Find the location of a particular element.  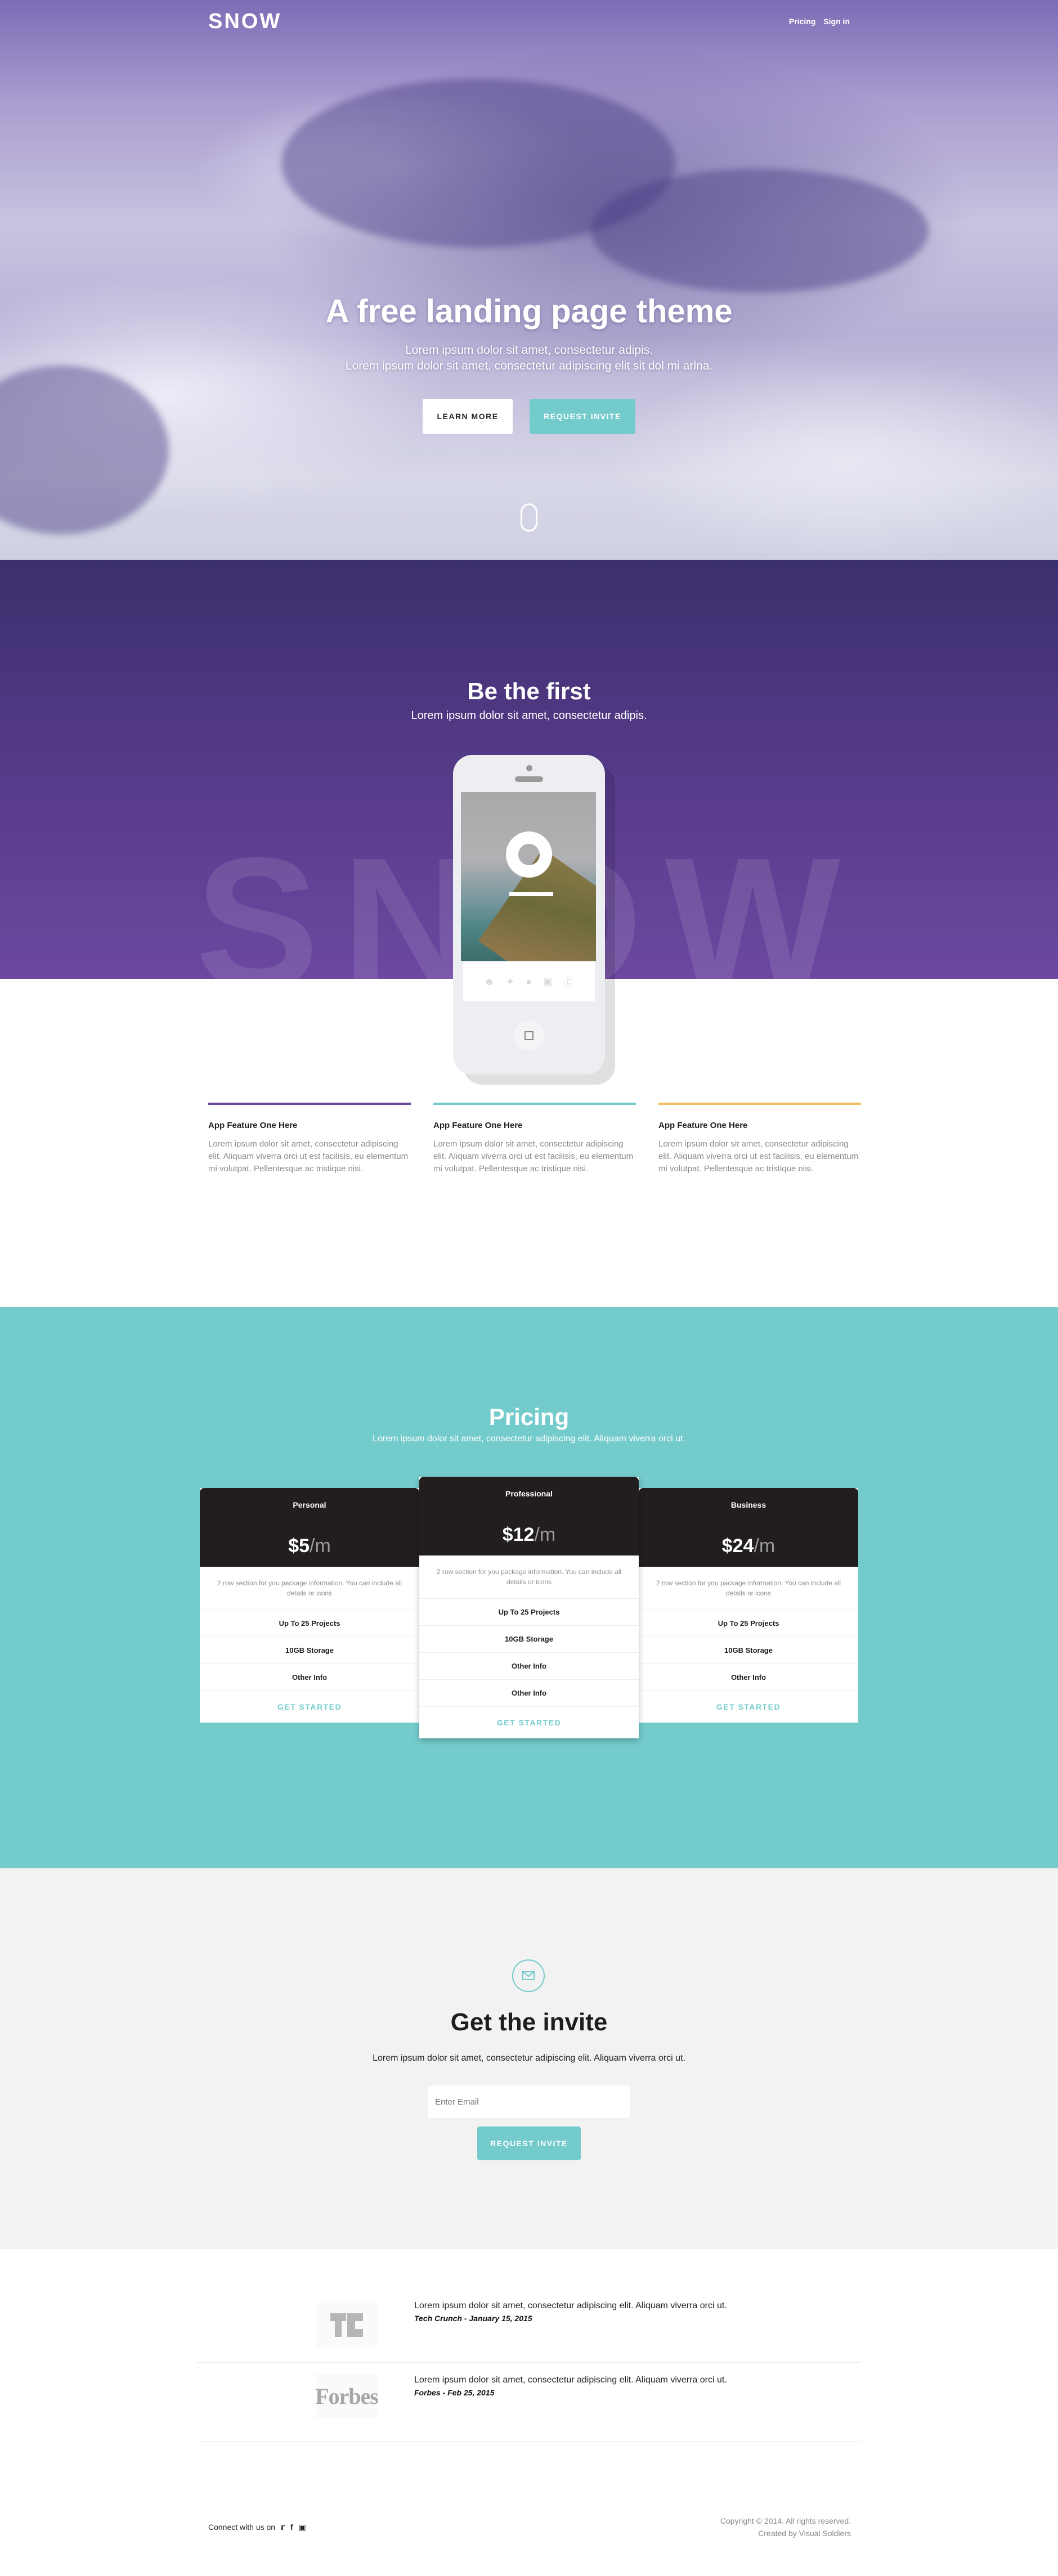

learn-more-button: LEARN MORE is located at coordinates (468, 416).